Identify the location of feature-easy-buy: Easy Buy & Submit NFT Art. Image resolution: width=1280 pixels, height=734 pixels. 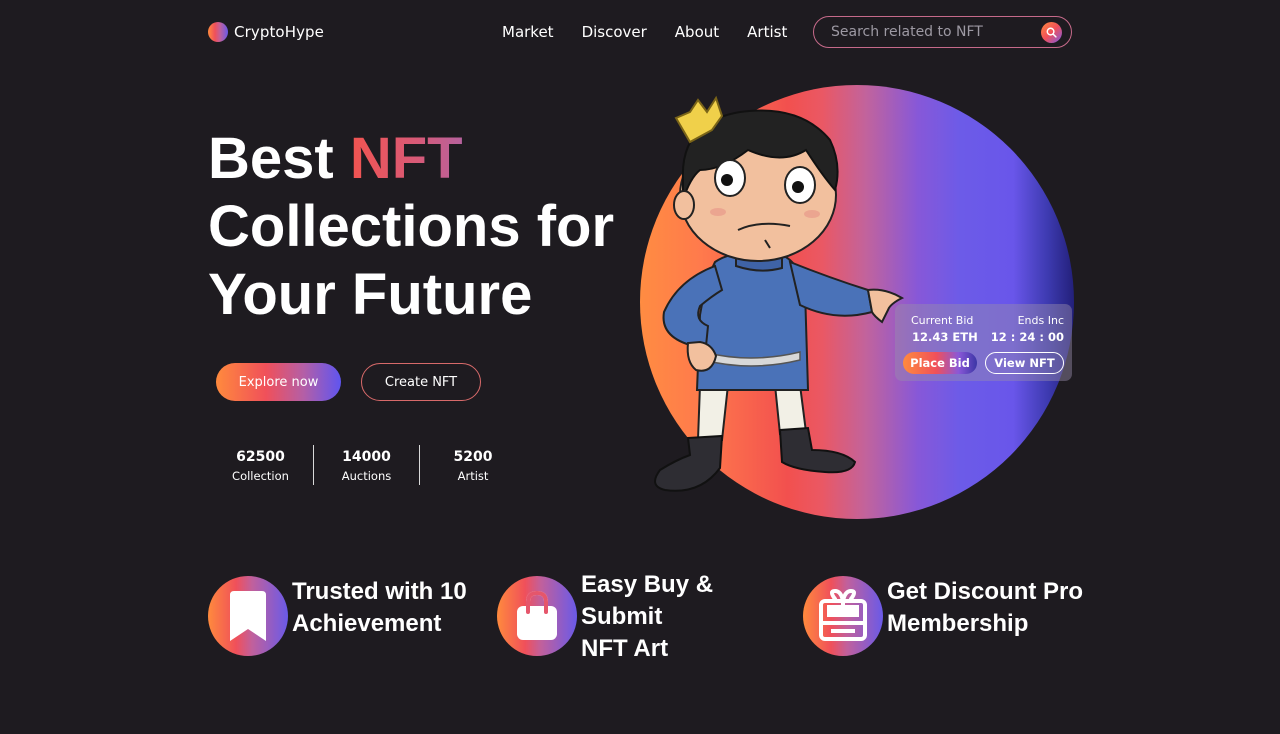
(605, 618).